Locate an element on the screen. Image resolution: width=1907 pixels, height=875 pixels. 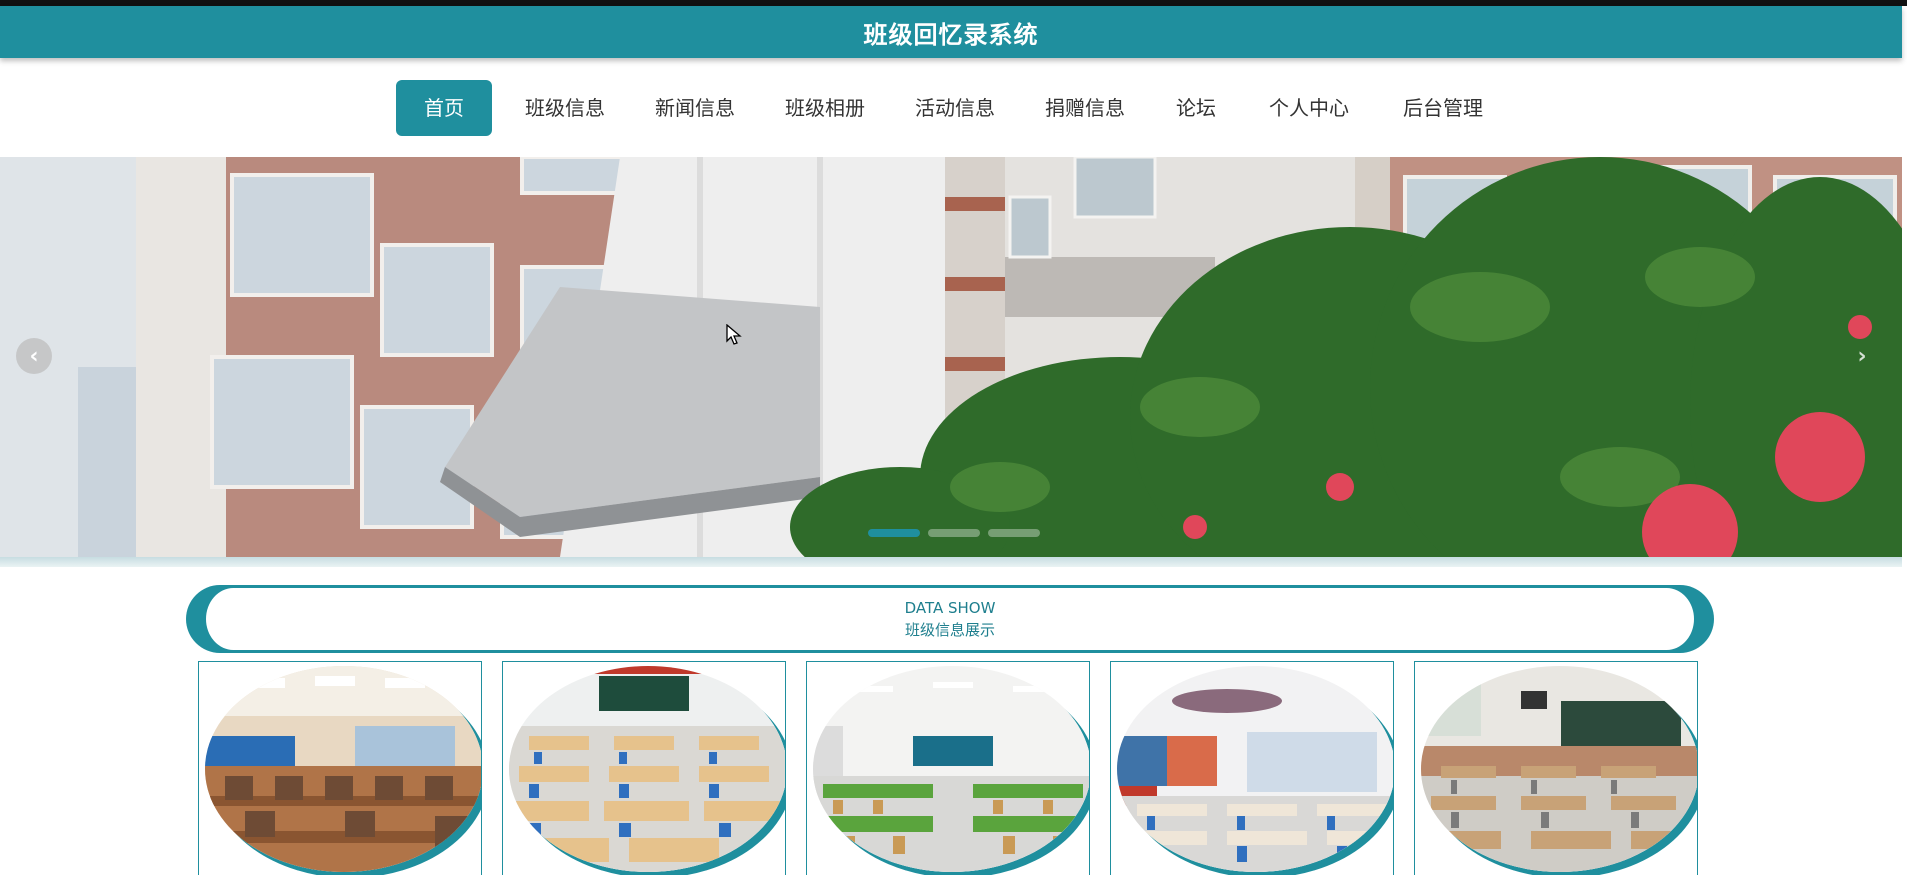
site-header: 班级回忆录系统 is located at coordinates (951, 32).